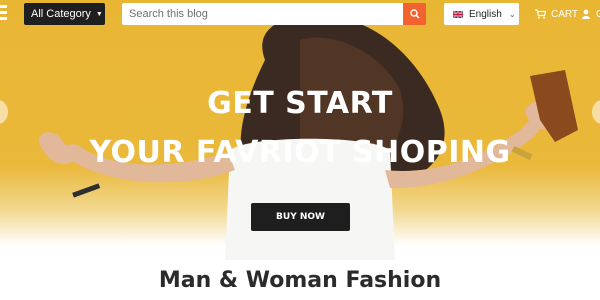 The width and height of the screenshot is (600, 300). I want to click on all-category-button: All Category ▼, so click(64, 14).